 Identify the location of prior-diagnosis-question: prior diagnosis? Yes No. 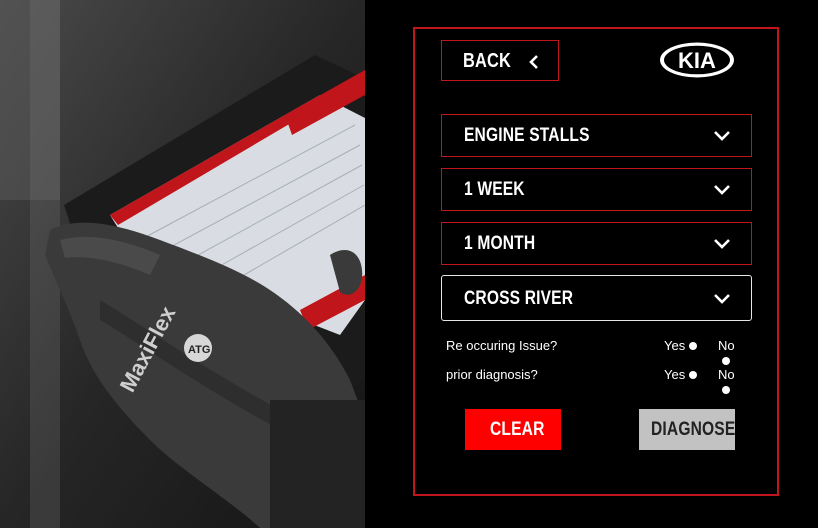
(596, 379).